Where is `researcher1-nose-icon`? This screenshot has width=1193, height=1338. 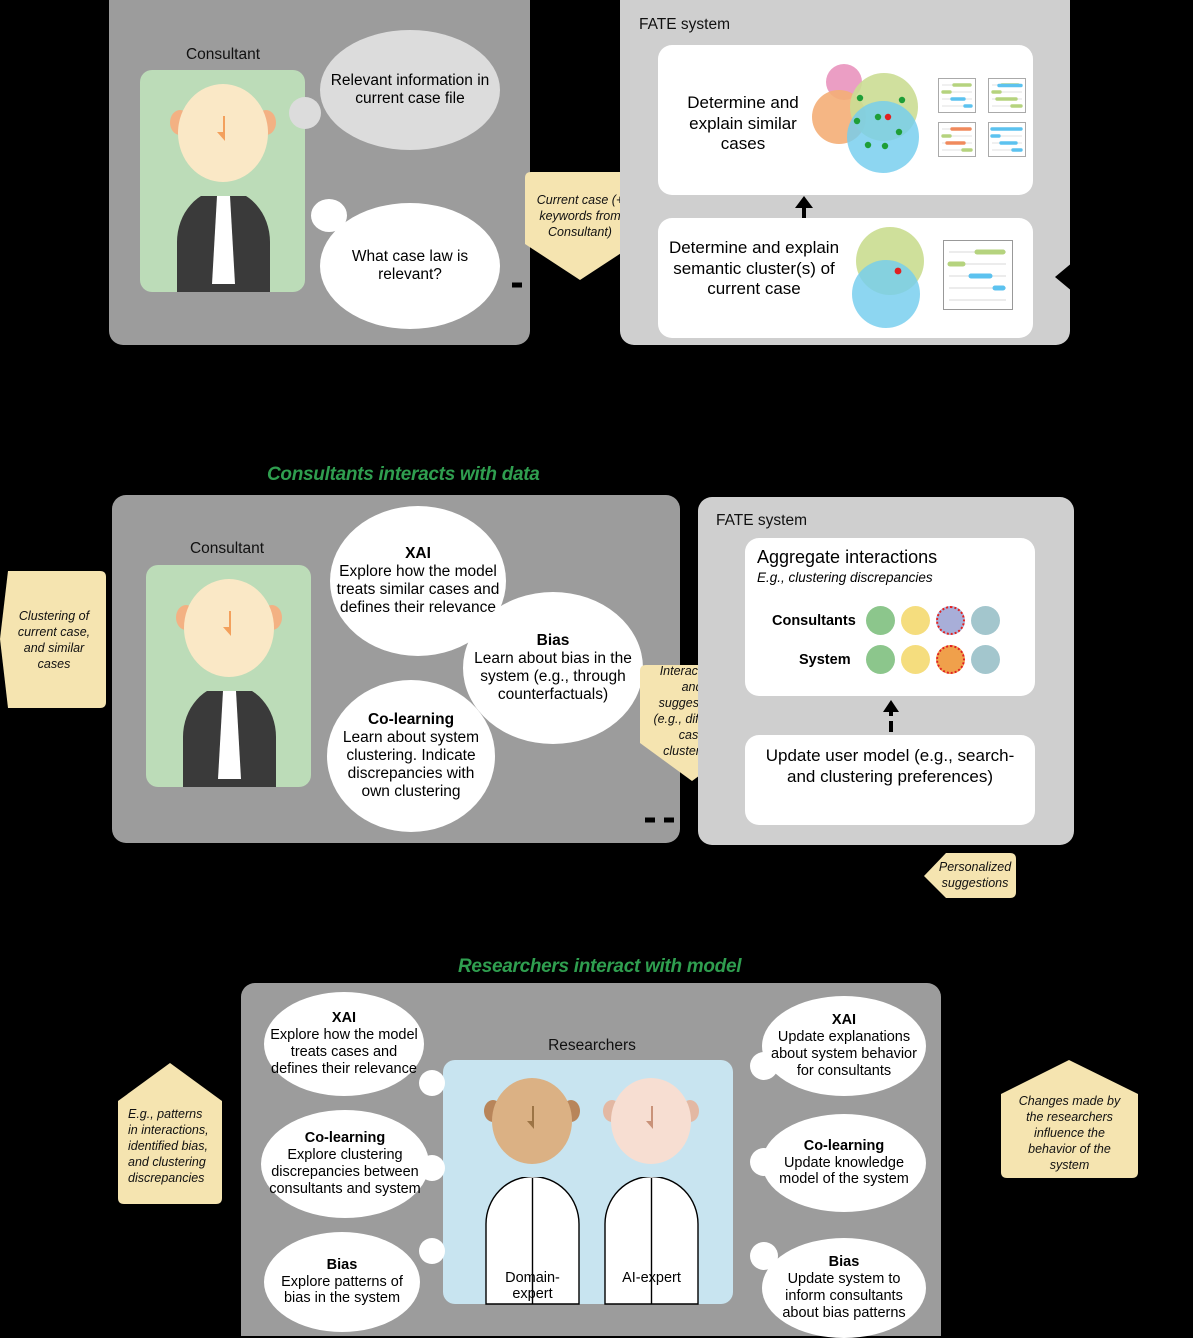
researcher1-nose-icon is located at coordinates (530, 1117).